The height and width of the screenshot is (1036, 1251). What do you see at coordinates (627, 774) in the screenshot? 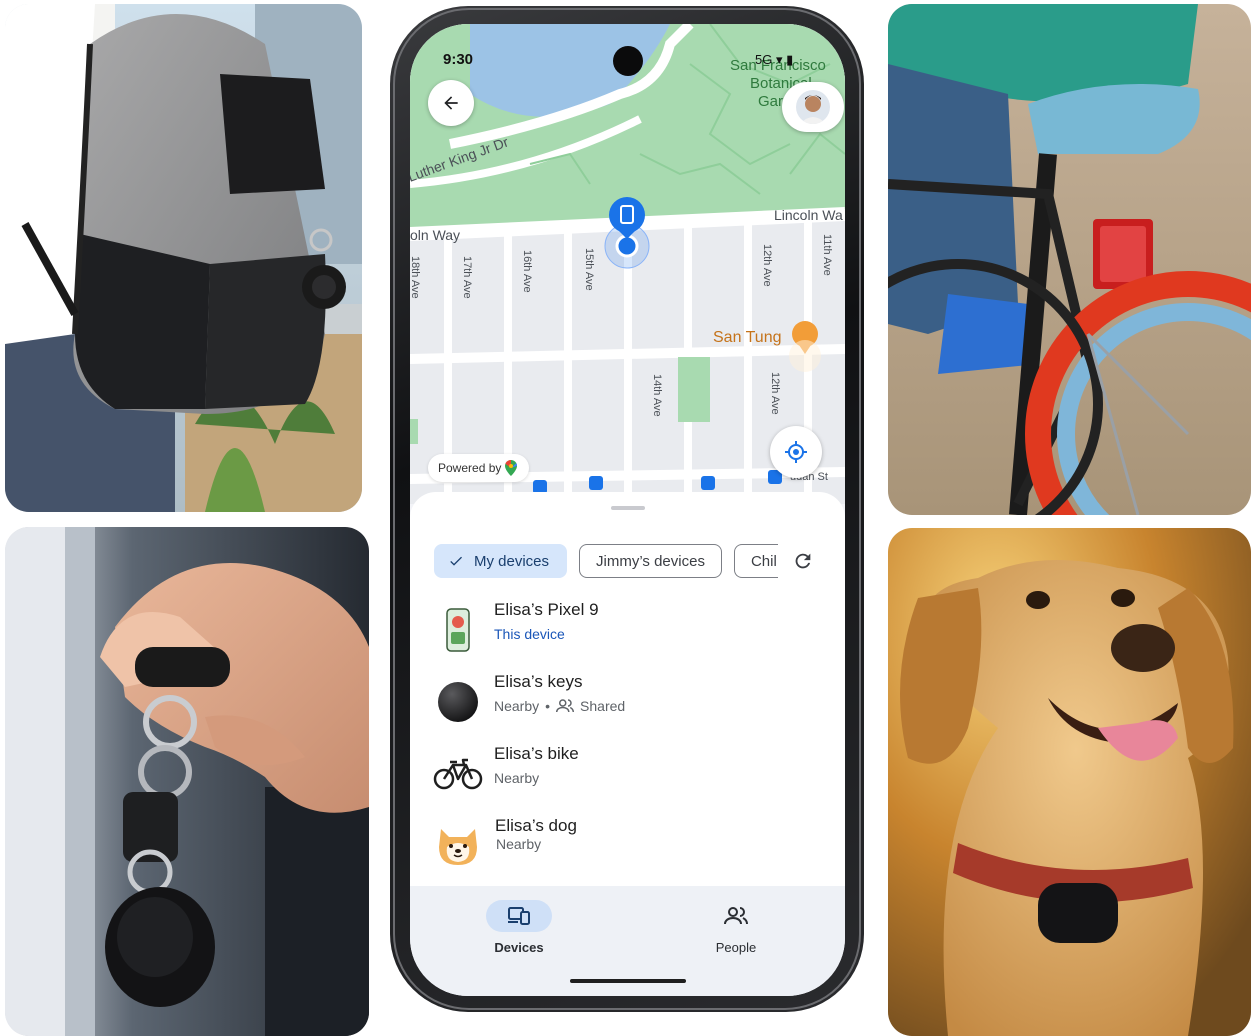
I see `device-item-bike: Elisa’s bike Nearby` at bounding box center [627, 774].